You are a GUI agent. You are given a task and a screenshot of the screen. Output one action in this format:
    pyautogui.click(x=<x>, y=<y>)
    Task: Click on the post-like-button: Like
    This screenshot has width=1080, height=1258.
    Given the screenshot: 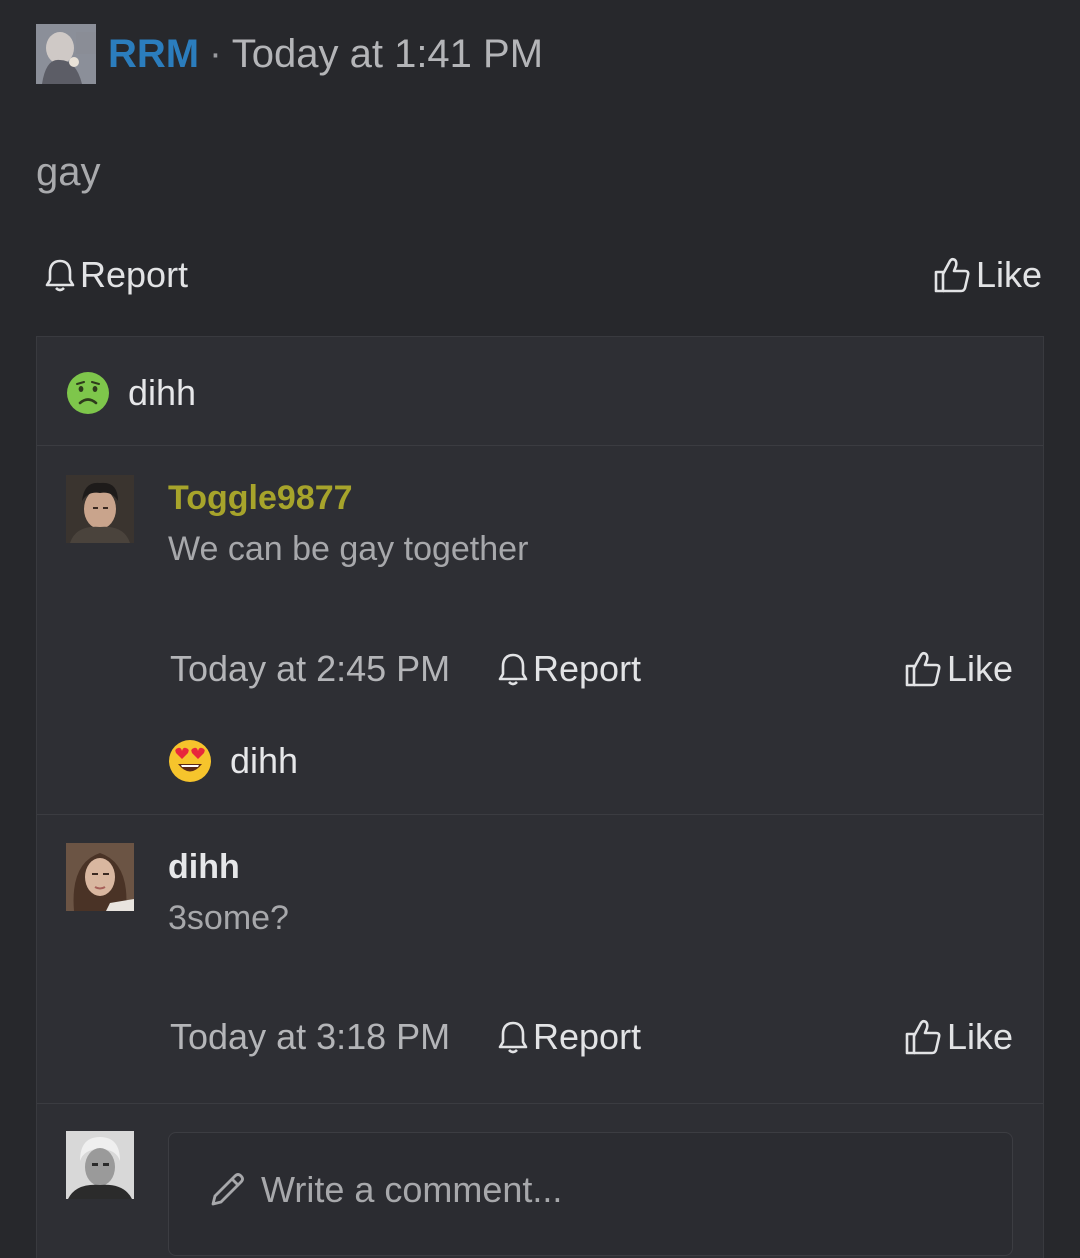 What is the action you would take?
    pyautogui.click(x=987, y=275)
    